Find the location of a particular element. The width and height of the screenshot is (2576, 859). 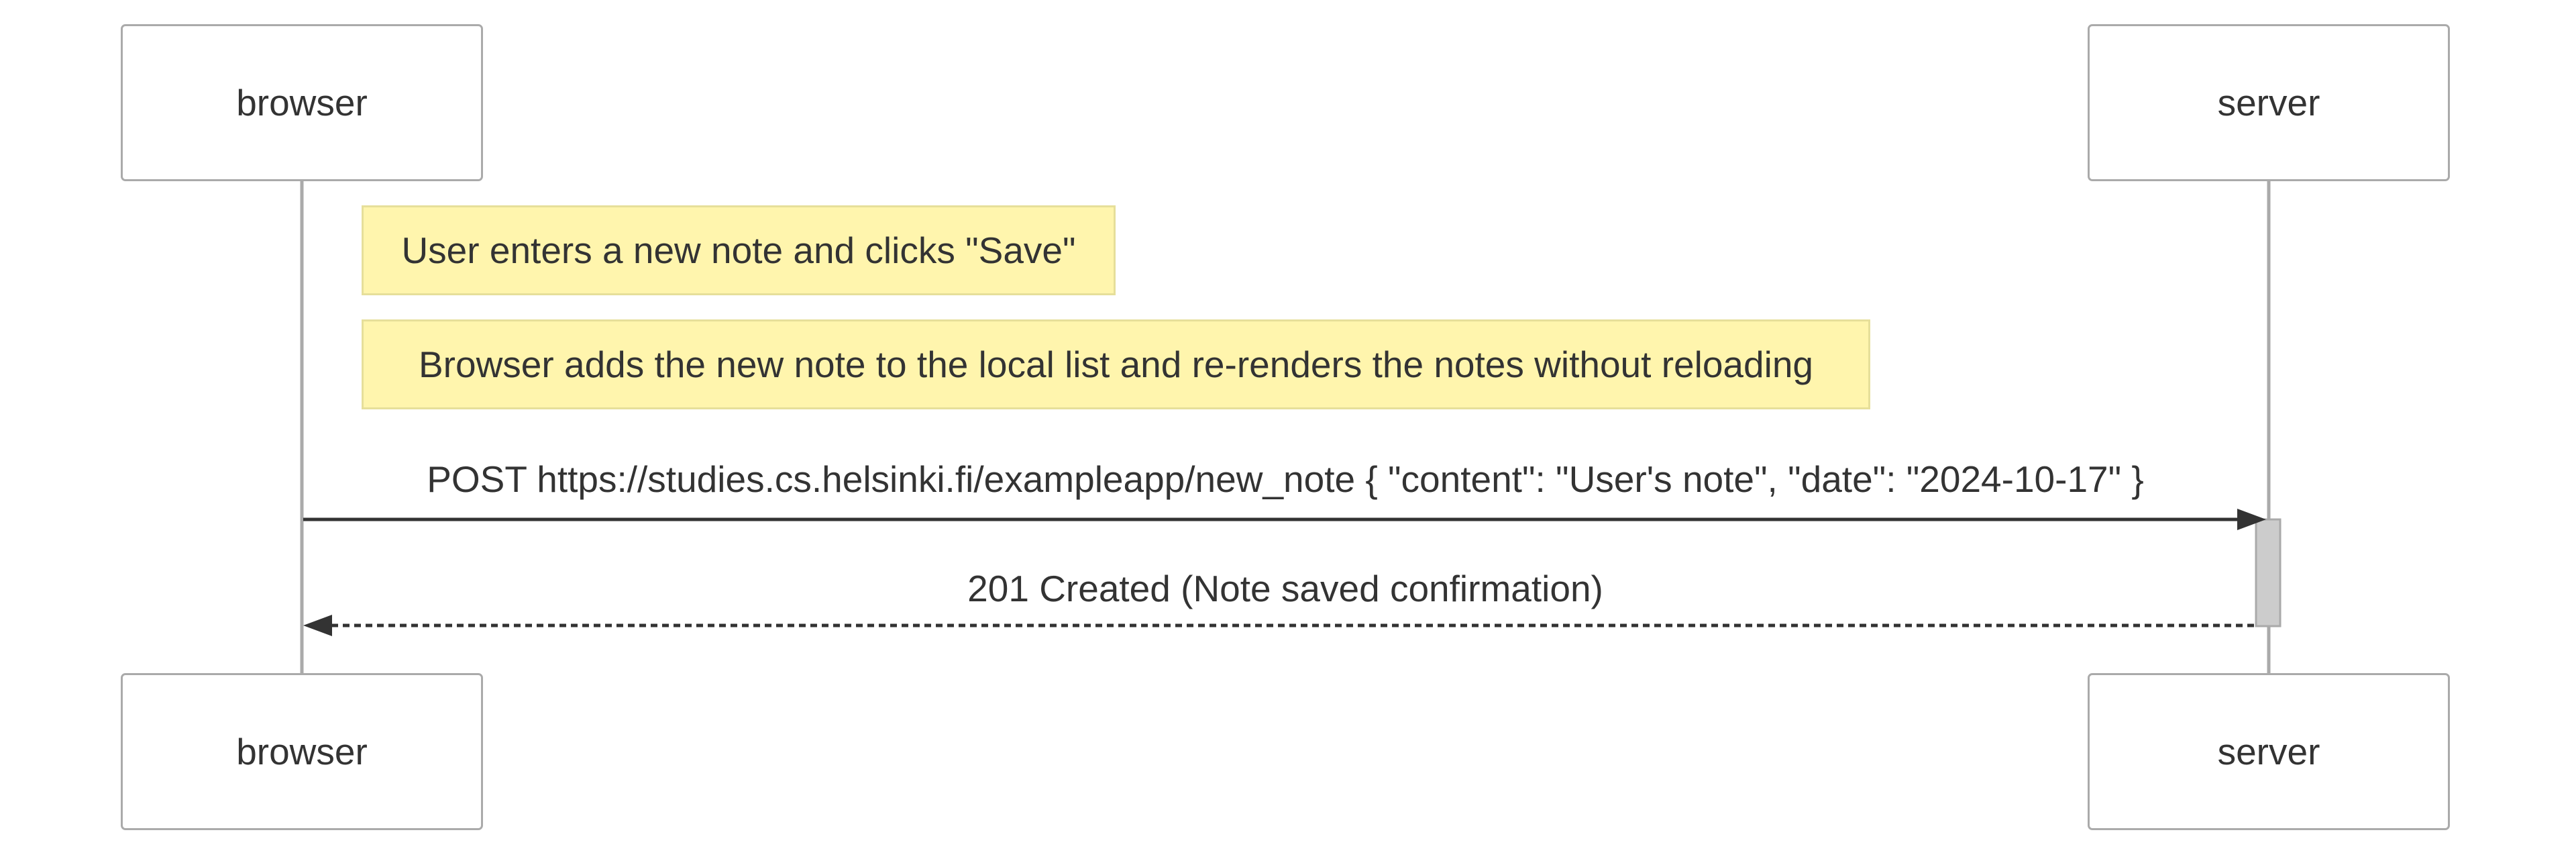

actor-browser-top: browser is located at coordinates (302, 102).